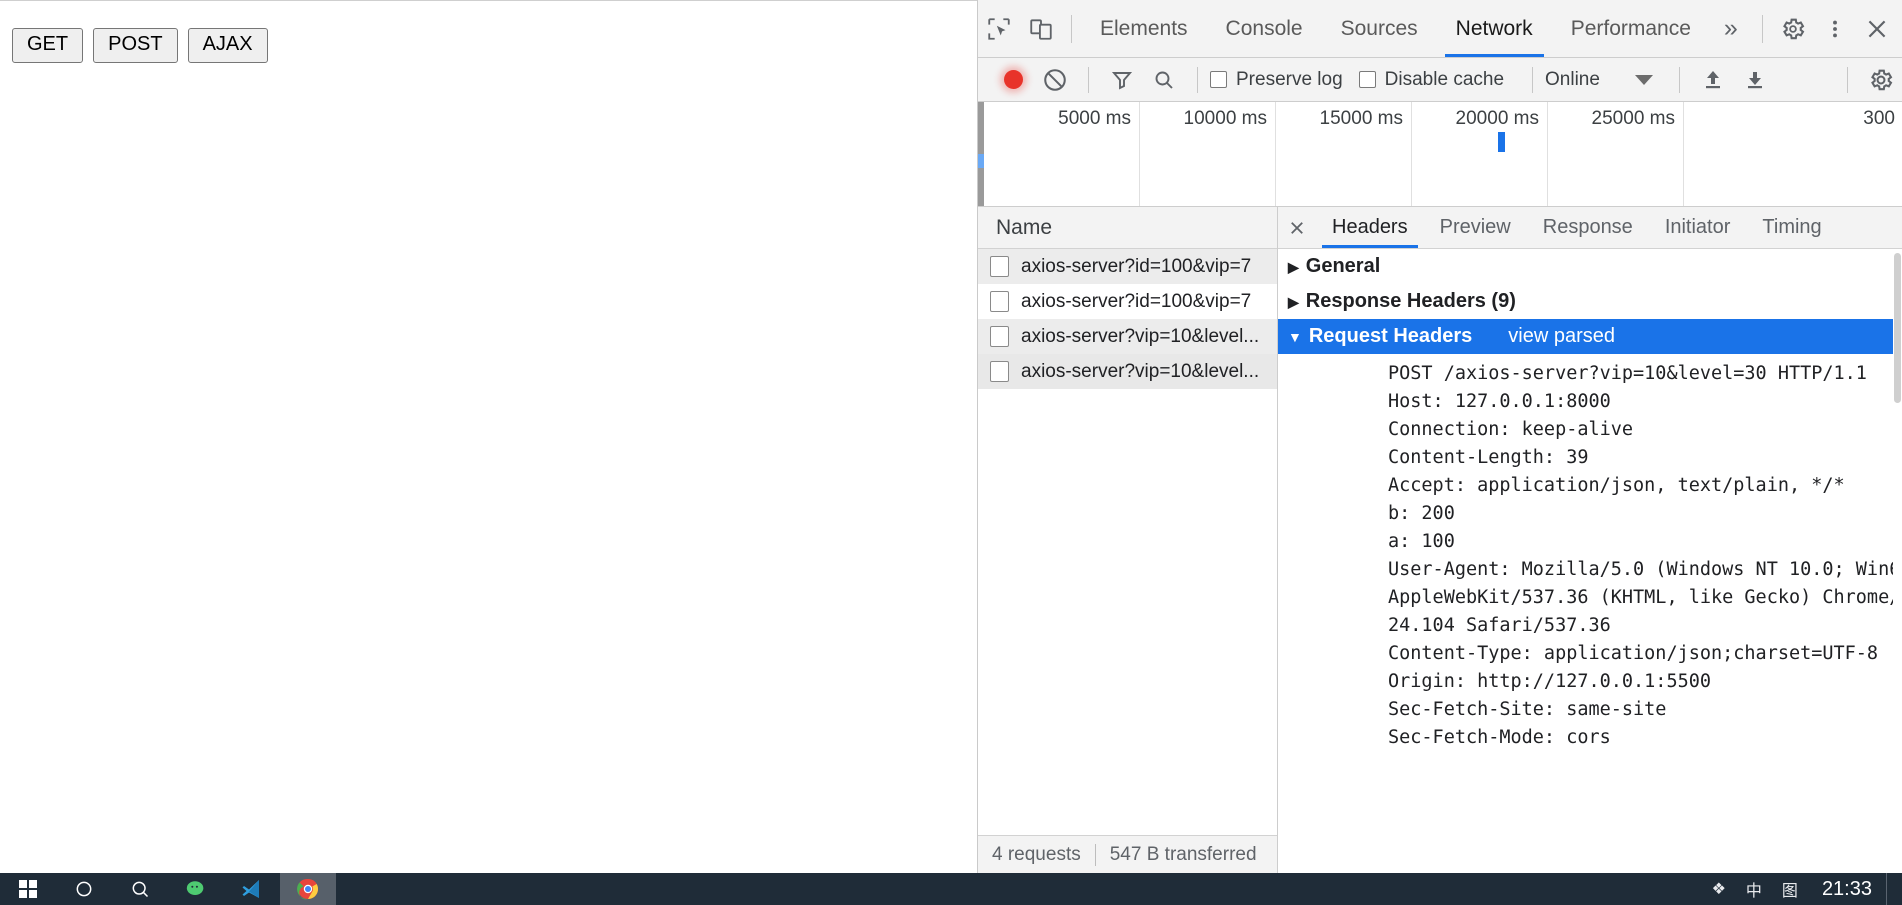 The height and width of the screenshot is (905, 1902). What do you see at coordinates (1421, 541) in the screenshot?
I see `header-line: a: 100` at bounding box center [1421, 541].